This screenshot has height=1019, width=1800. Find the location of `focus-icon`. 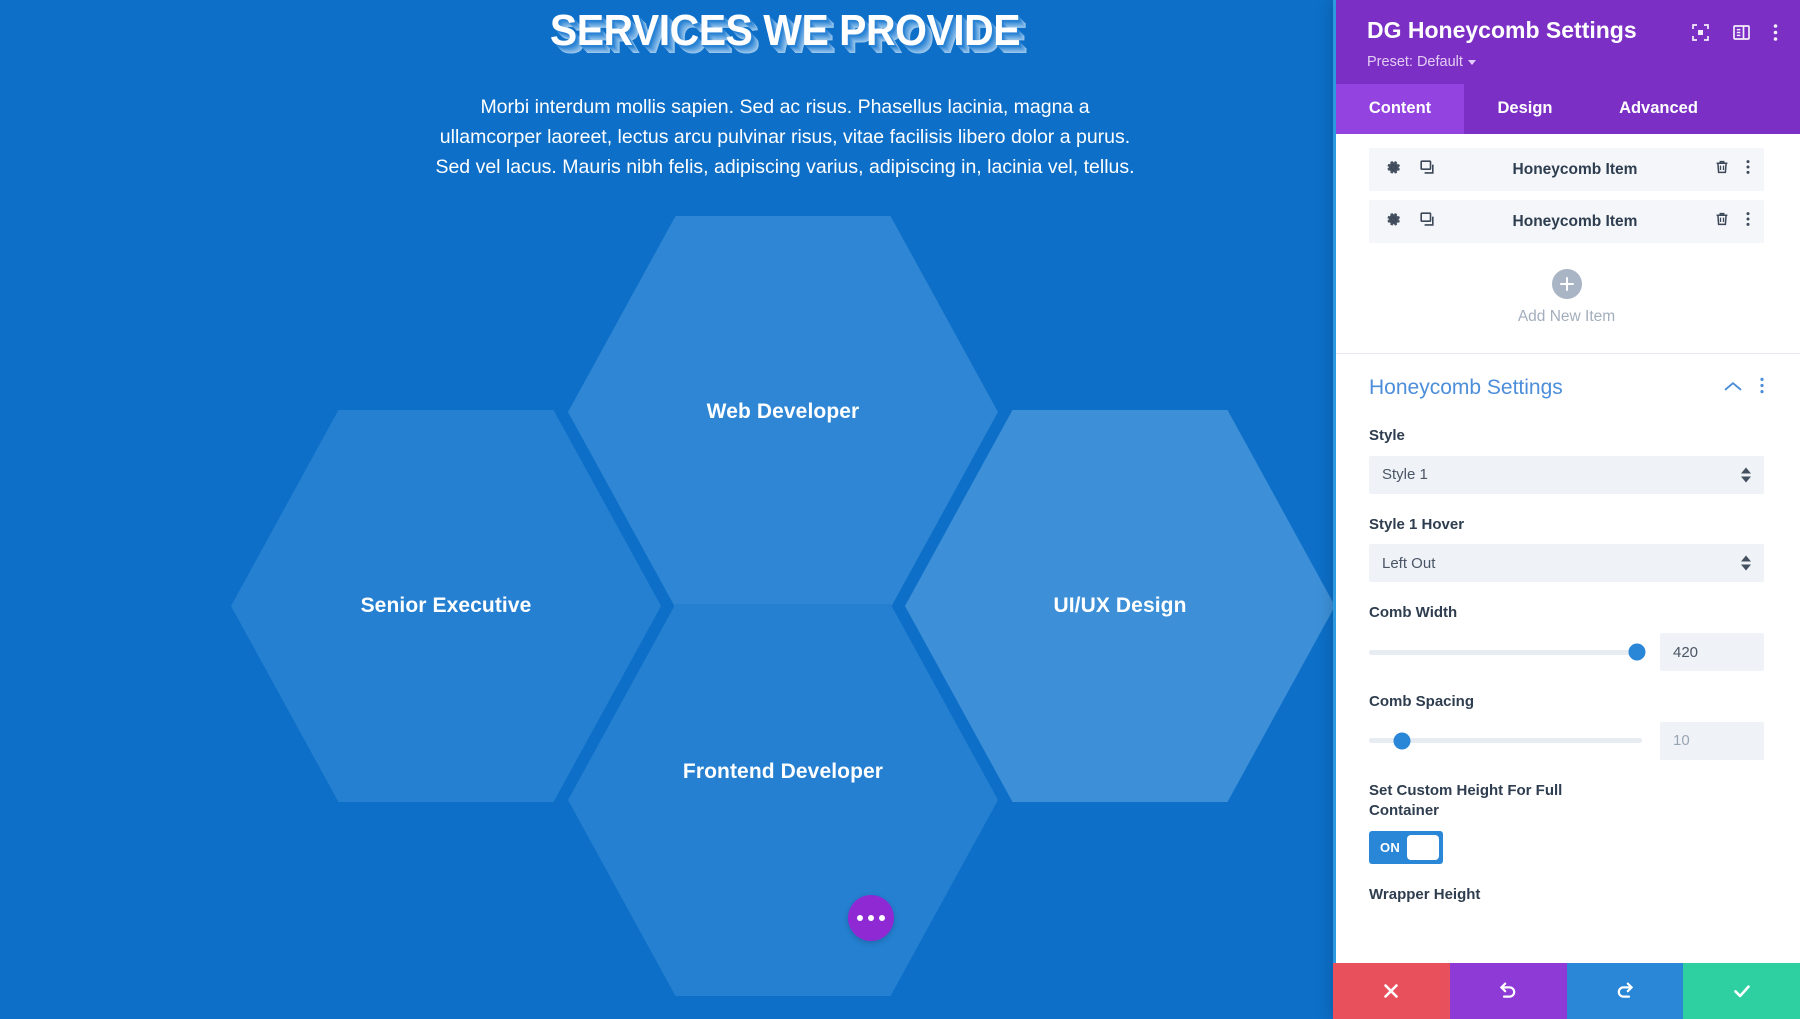

focus-icon is located at coordinates (1700, 35).